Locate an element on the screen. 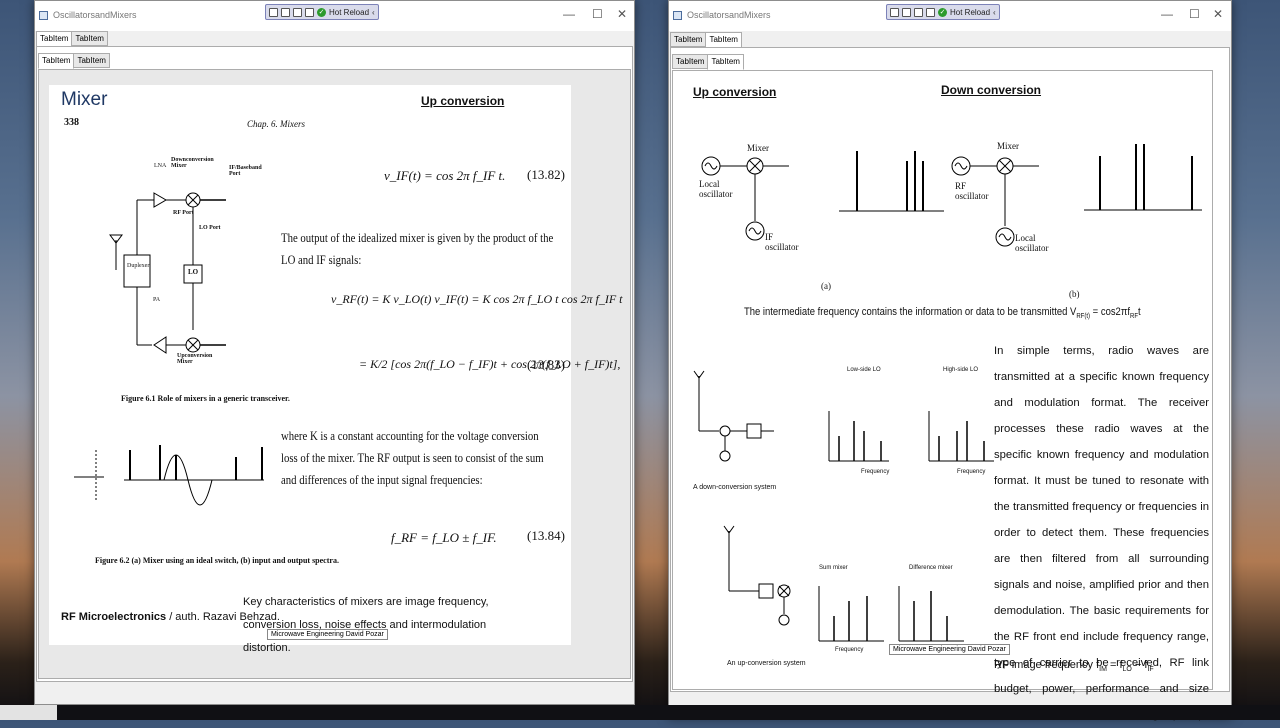  rf-osc-label: RF oscillator is located at coordinates (972, 191).